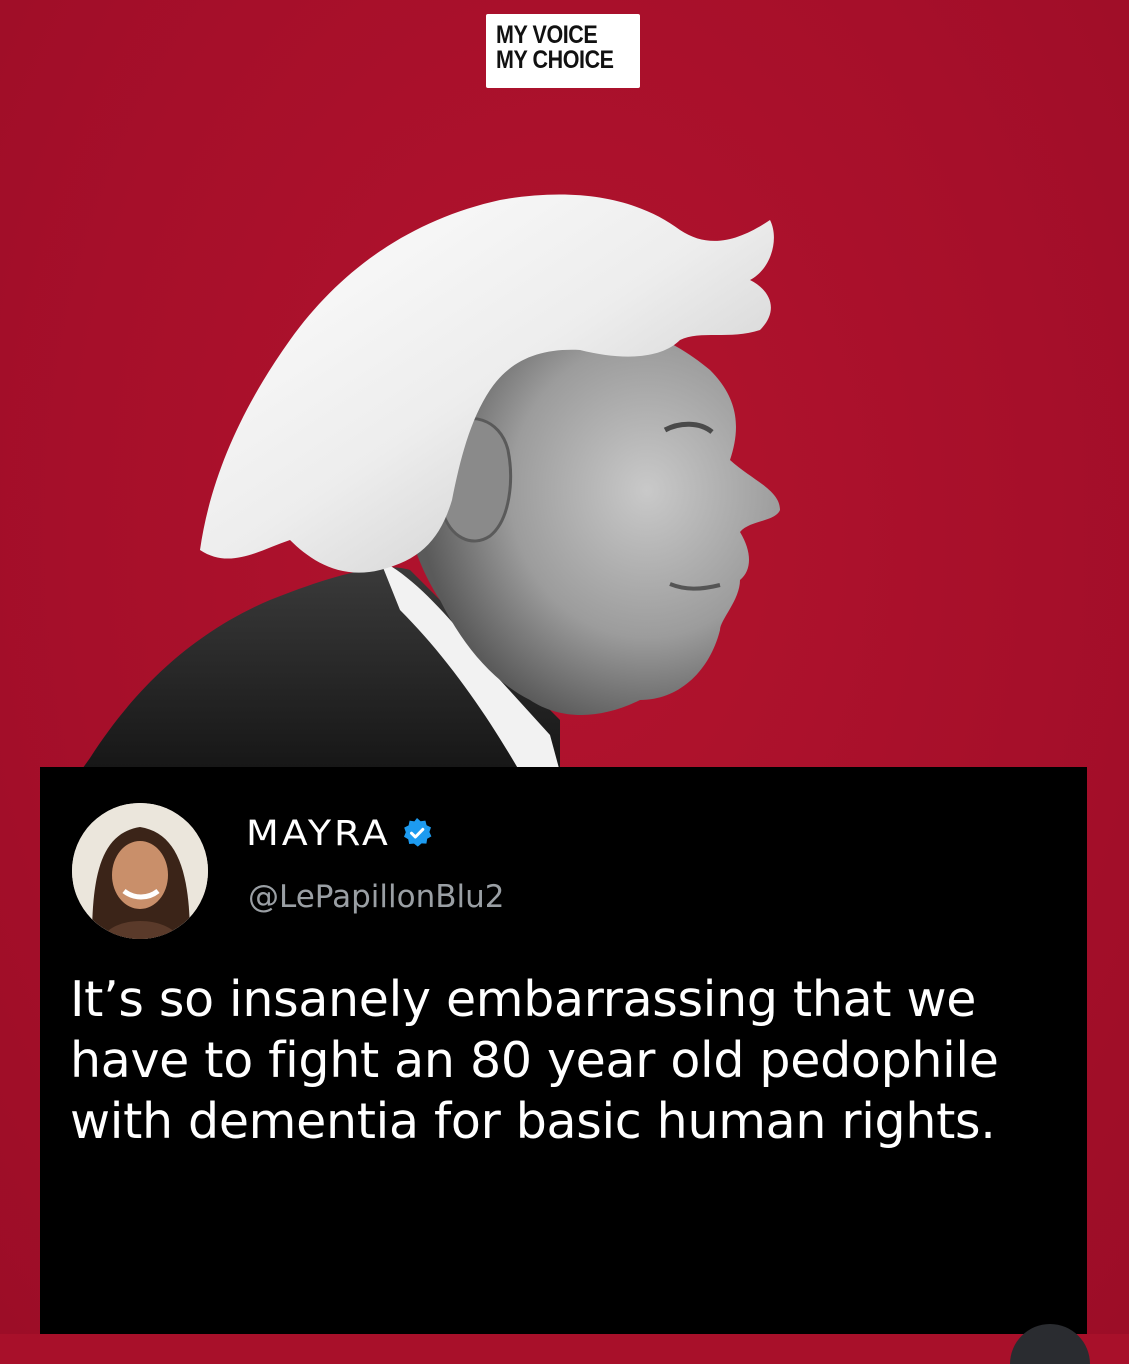 The height and width of the screenshot is (1364, 1129). Describe the element at coordinates (547, 35) in the screenshot. I see `logo-line-1: MY VOICE` at that location.